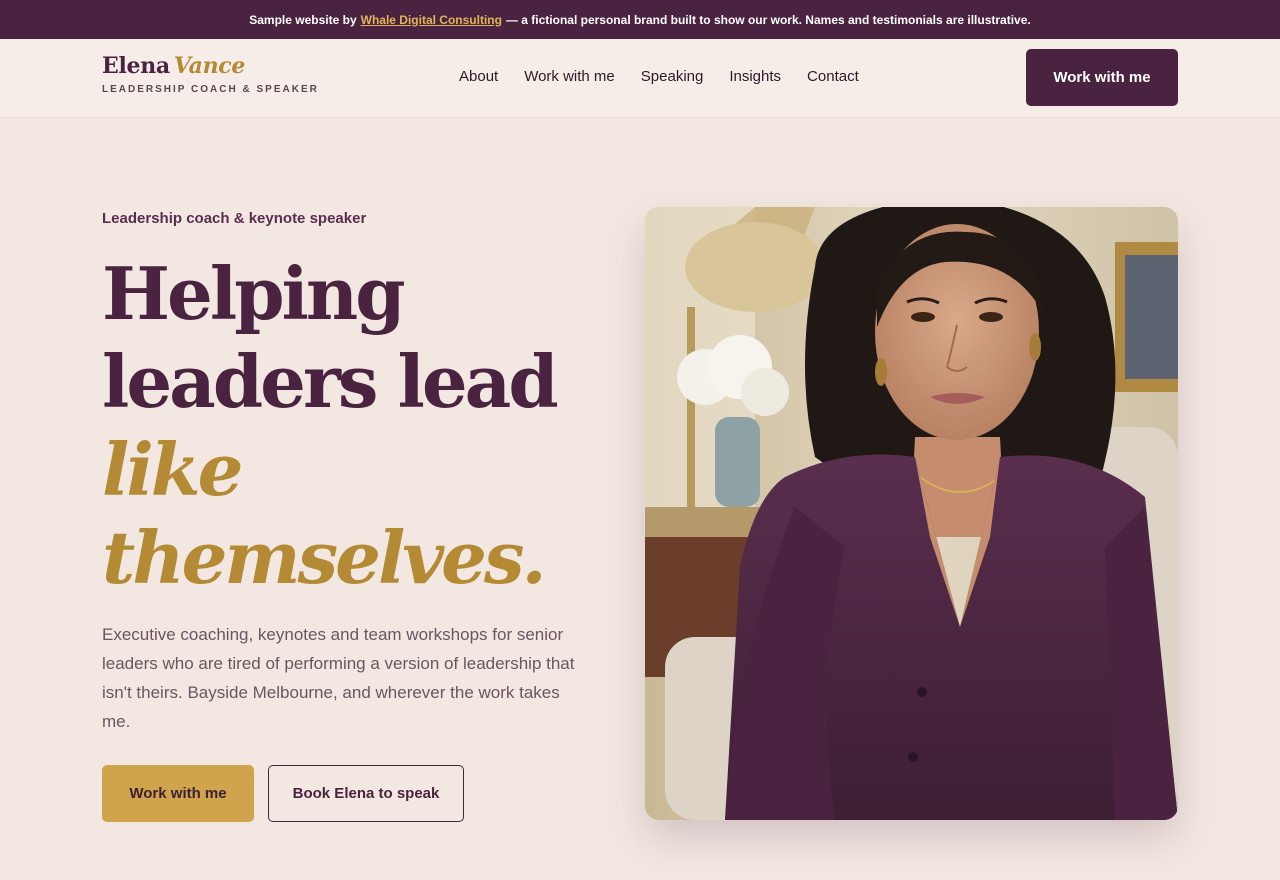 The image size is (1280, 880). Describe the element at coordinates (366, 793) in the screenshot. I see `book-speaker-button: Book Elena to speak` at that location.